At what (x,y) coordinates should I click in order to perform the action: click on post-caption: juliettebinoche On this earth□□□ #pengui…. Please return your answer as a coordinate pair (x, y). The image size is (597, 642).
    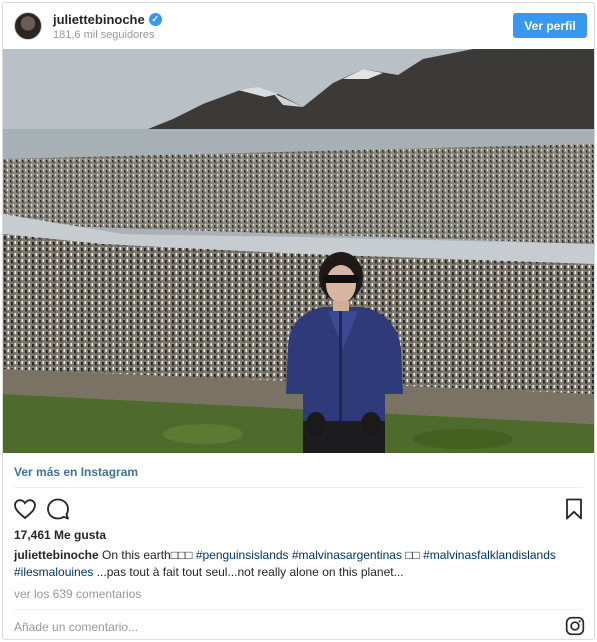
    Looking at the image, I should click on (300, 564).